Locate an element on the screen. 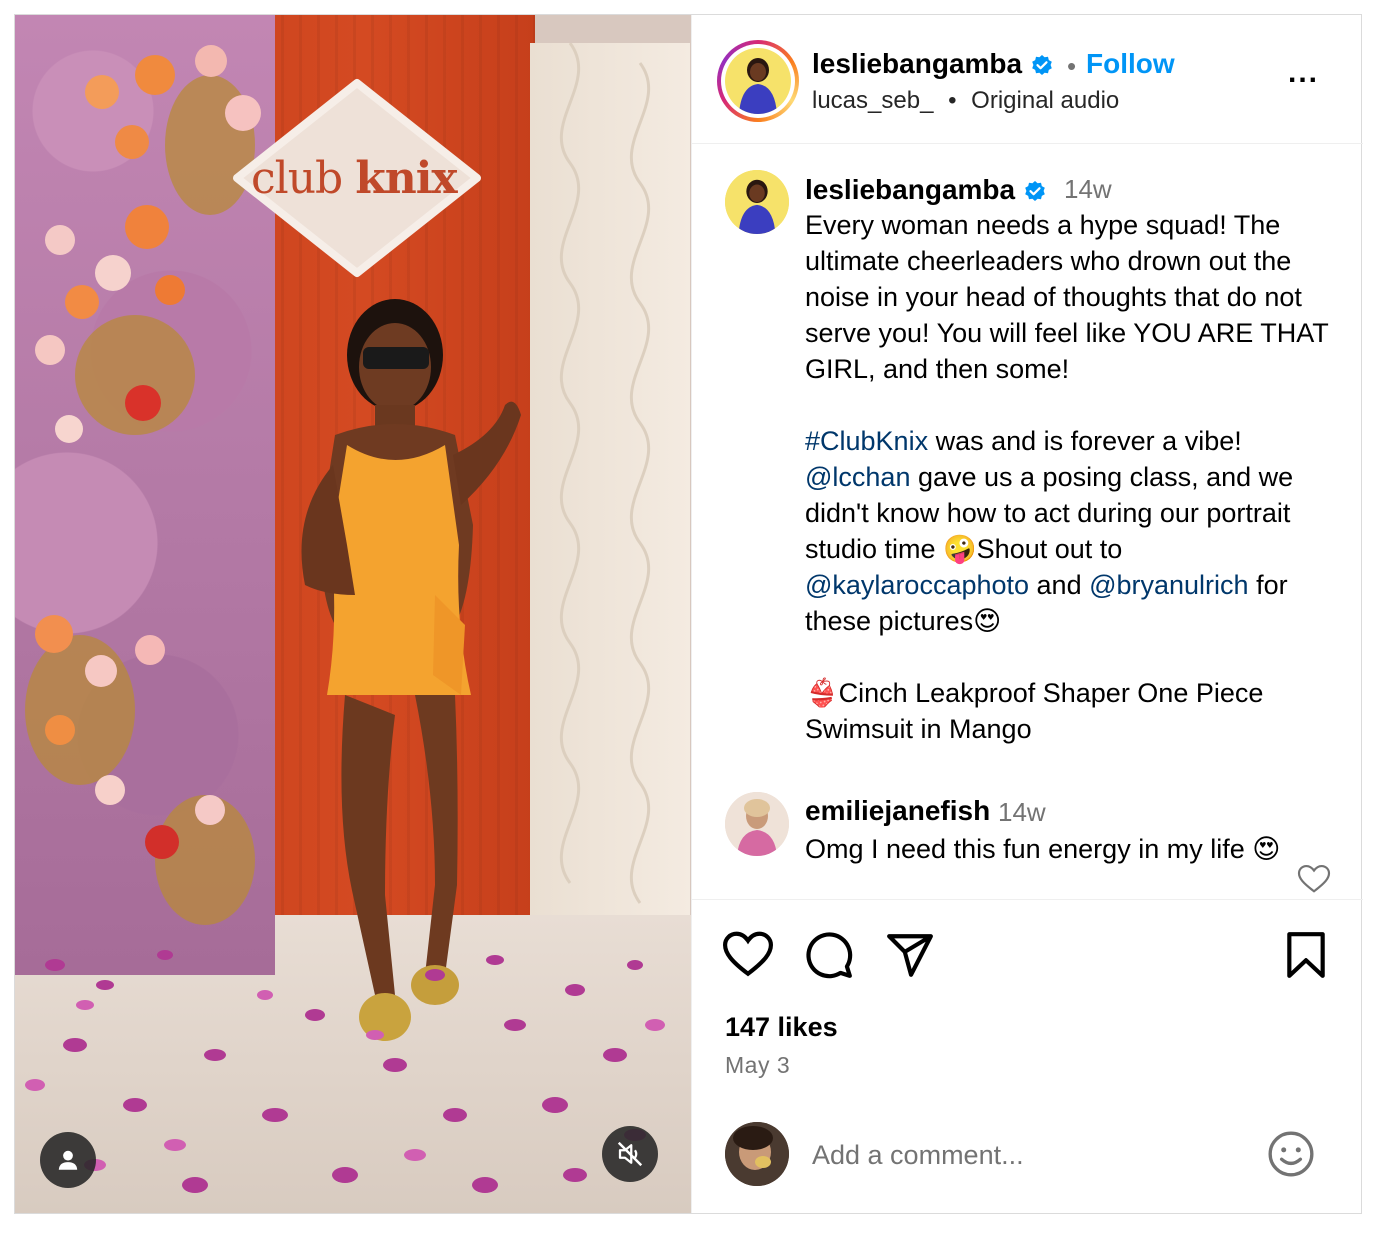  mention-link: @lcchan is located at coordinates (857, 477).